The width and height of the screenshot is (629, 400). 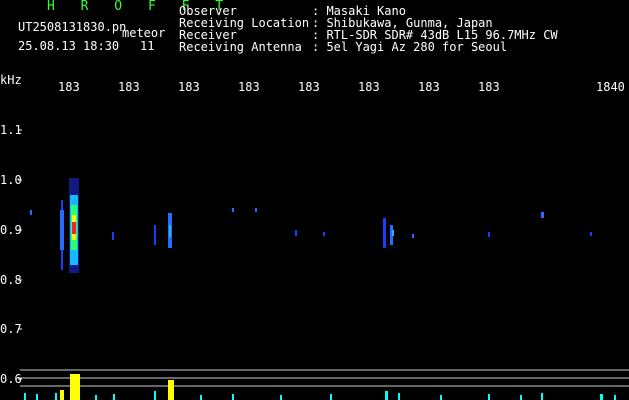 I want to click on bottom-level-lines, so click(x=324, y=378).